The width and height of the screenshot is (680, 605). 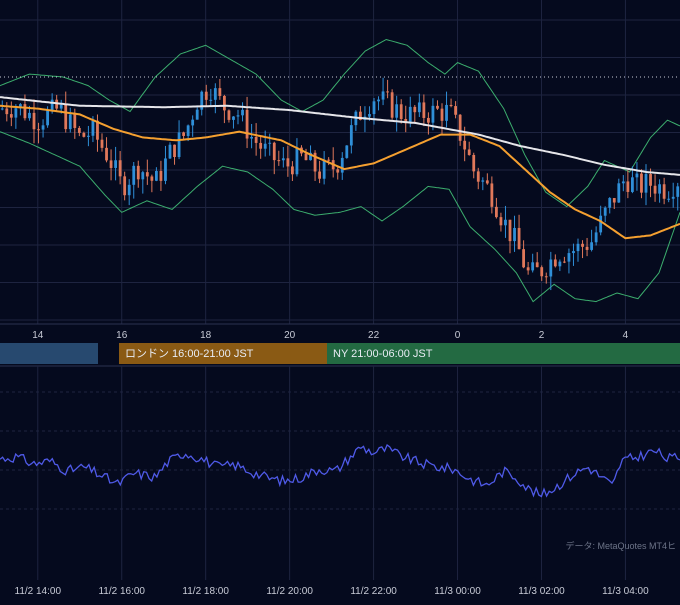 I want to click on hour-tick-label: 20, so click(x=290, y=335).